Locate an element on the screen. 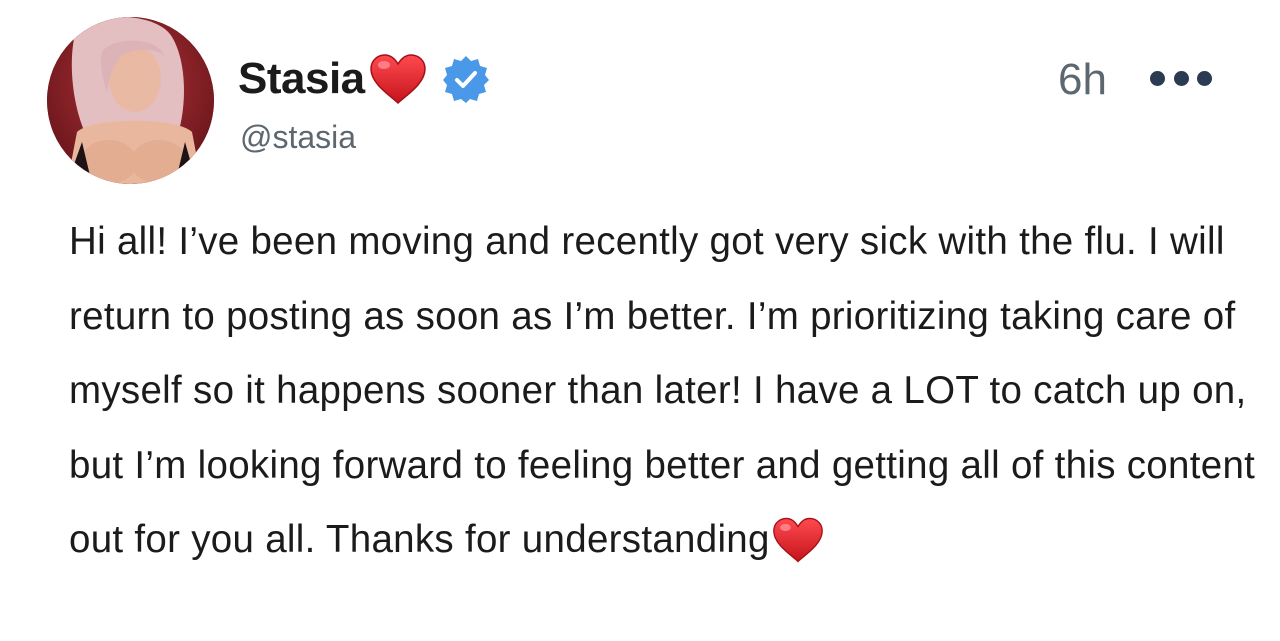  author-name-row: Stasia is located at coordinates (364, 79).